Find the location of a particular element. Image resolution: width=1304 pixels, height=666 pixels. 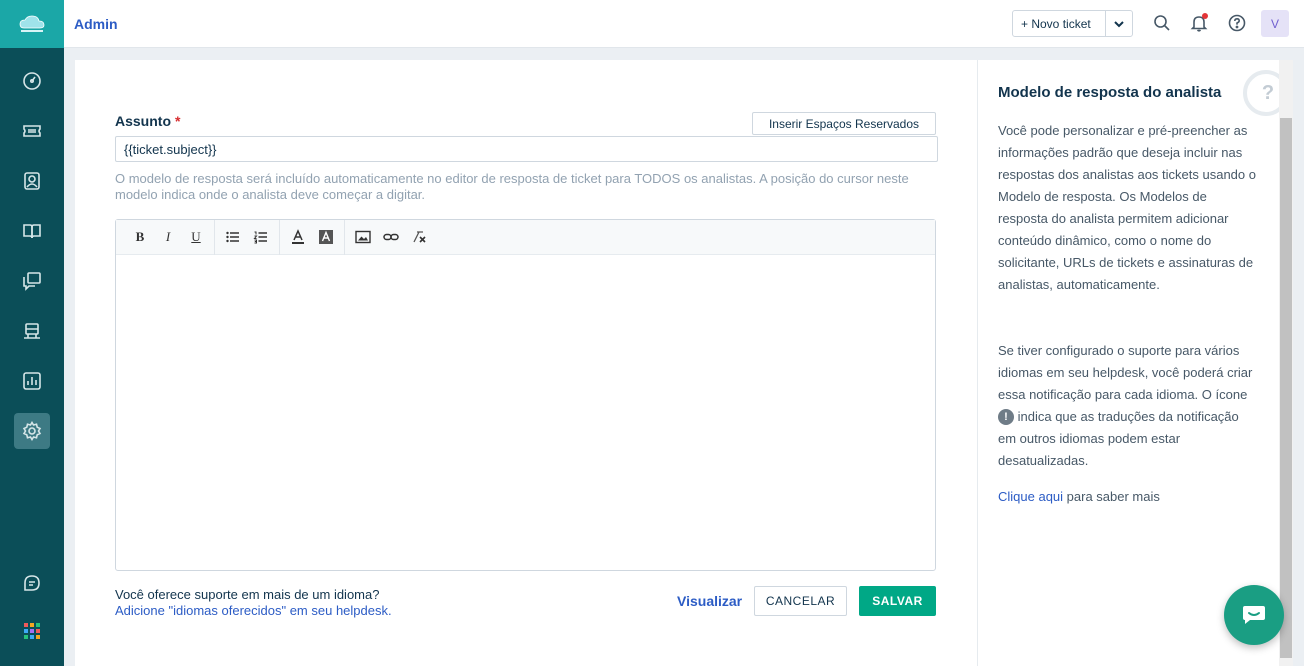

clear-format-icon is located at coordinates (419, 237).